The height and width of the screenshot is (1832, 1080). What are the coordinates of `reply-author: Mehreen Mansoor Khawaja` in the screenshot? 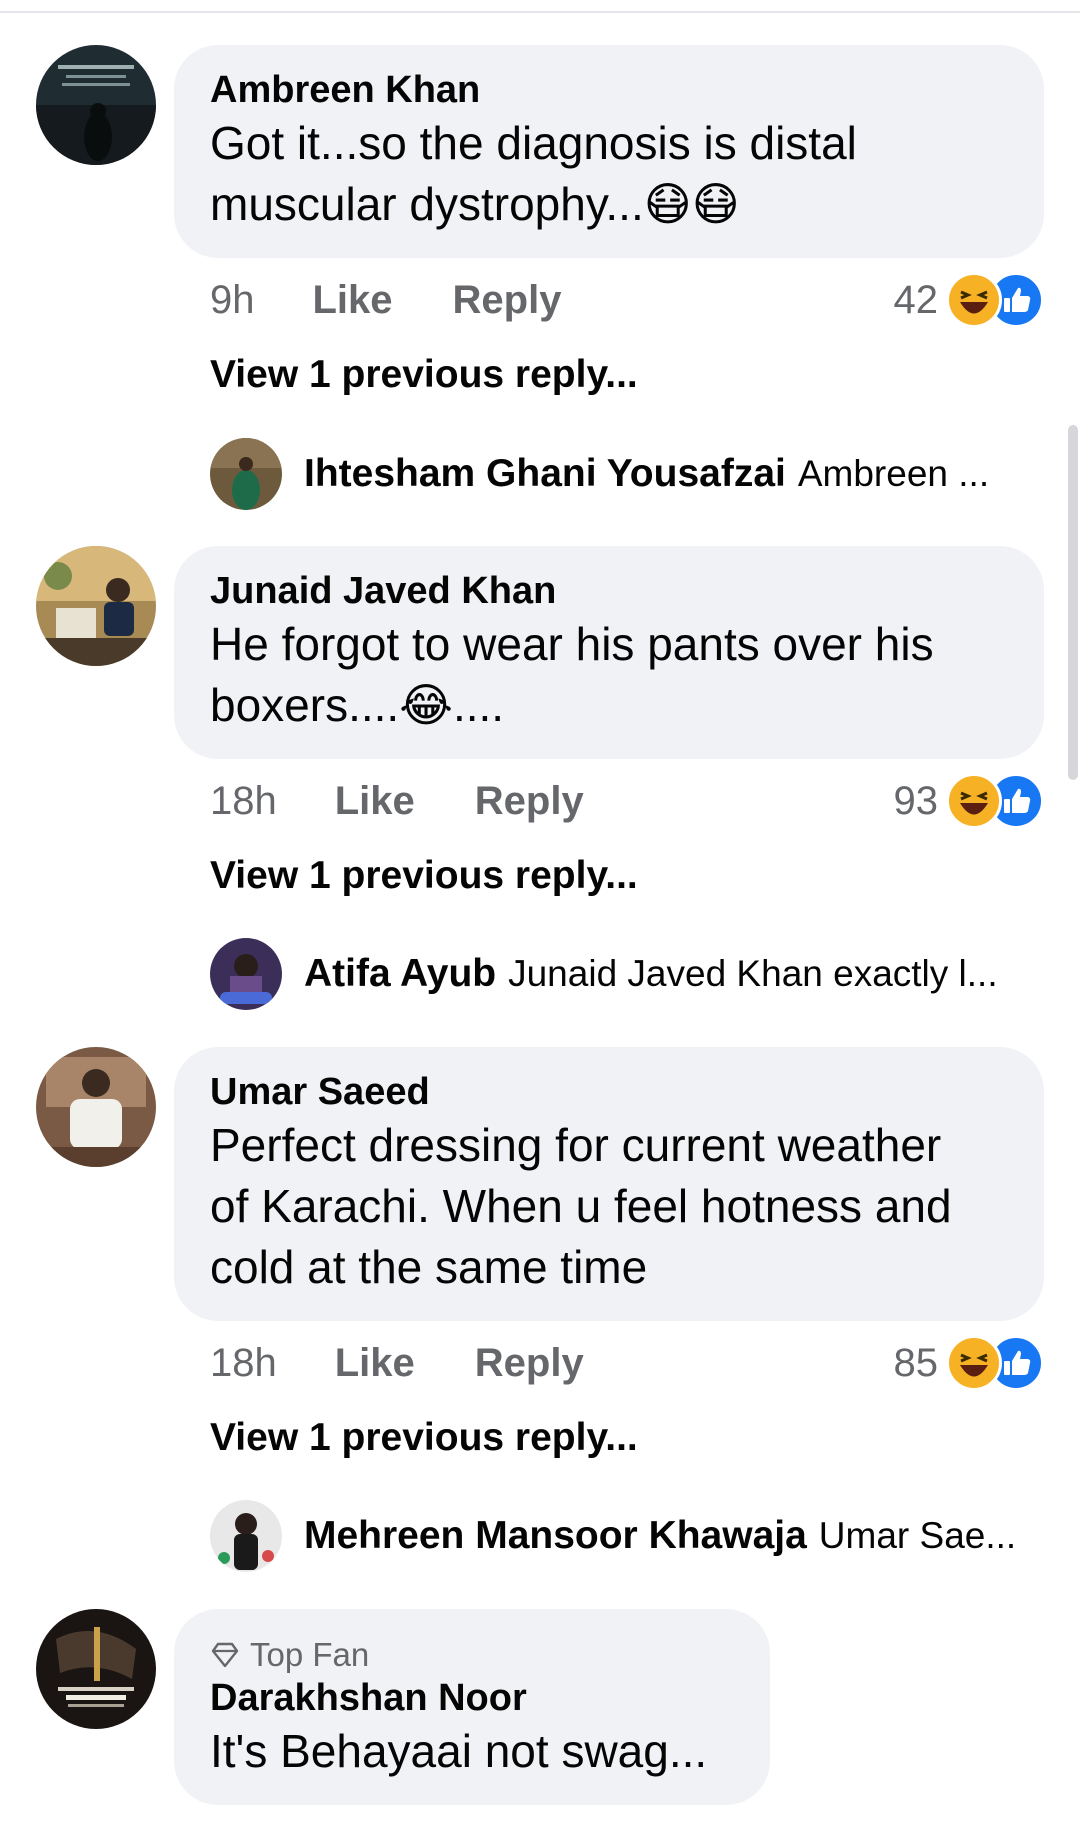 It's located at (555, 1536).